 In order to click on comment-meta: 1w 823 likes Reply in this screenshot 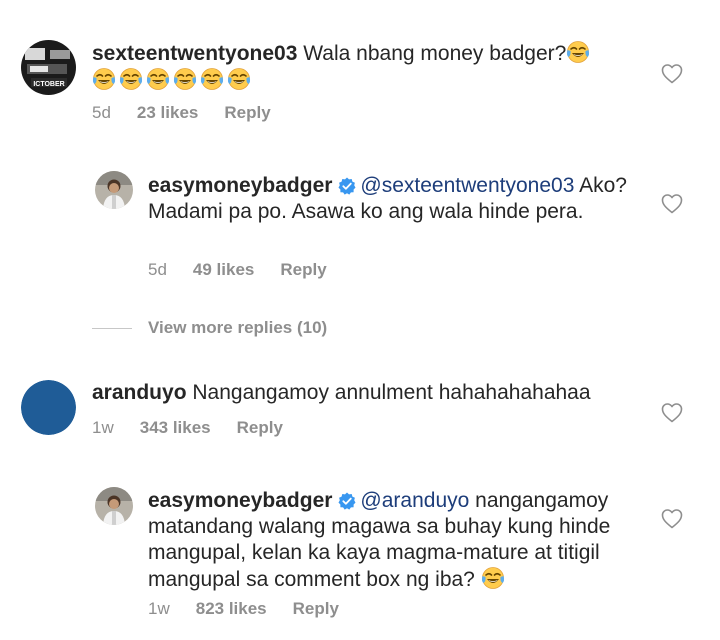, I will do `click(256, 609)`.